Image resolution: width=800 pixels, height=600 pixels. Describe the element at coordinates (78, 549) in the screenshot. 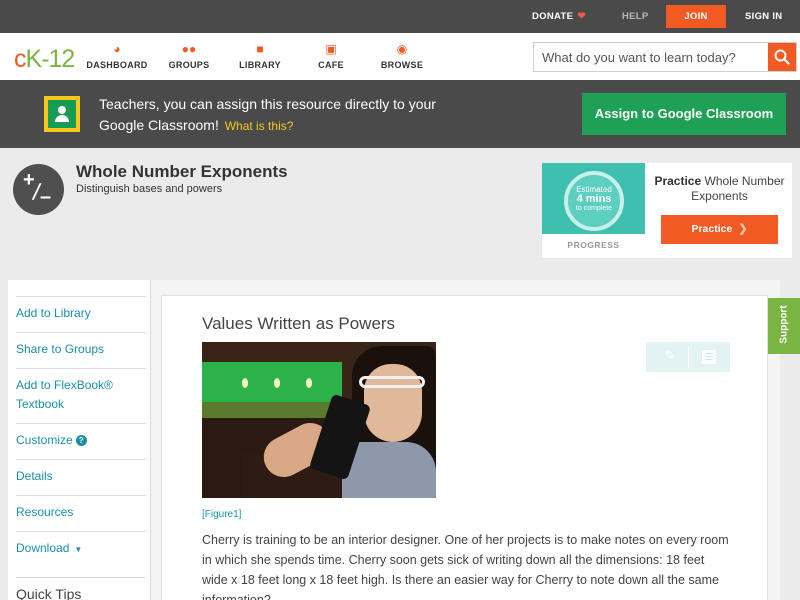

I see `caret-down-icon: ▼` at that location.